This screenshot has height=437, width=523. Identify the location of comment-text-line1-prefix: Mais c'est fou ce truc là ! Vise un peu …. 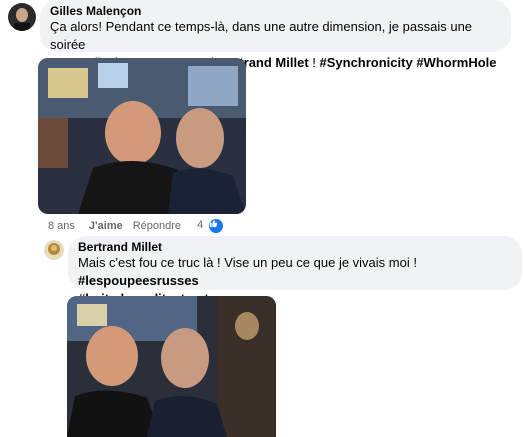
(247, 262).